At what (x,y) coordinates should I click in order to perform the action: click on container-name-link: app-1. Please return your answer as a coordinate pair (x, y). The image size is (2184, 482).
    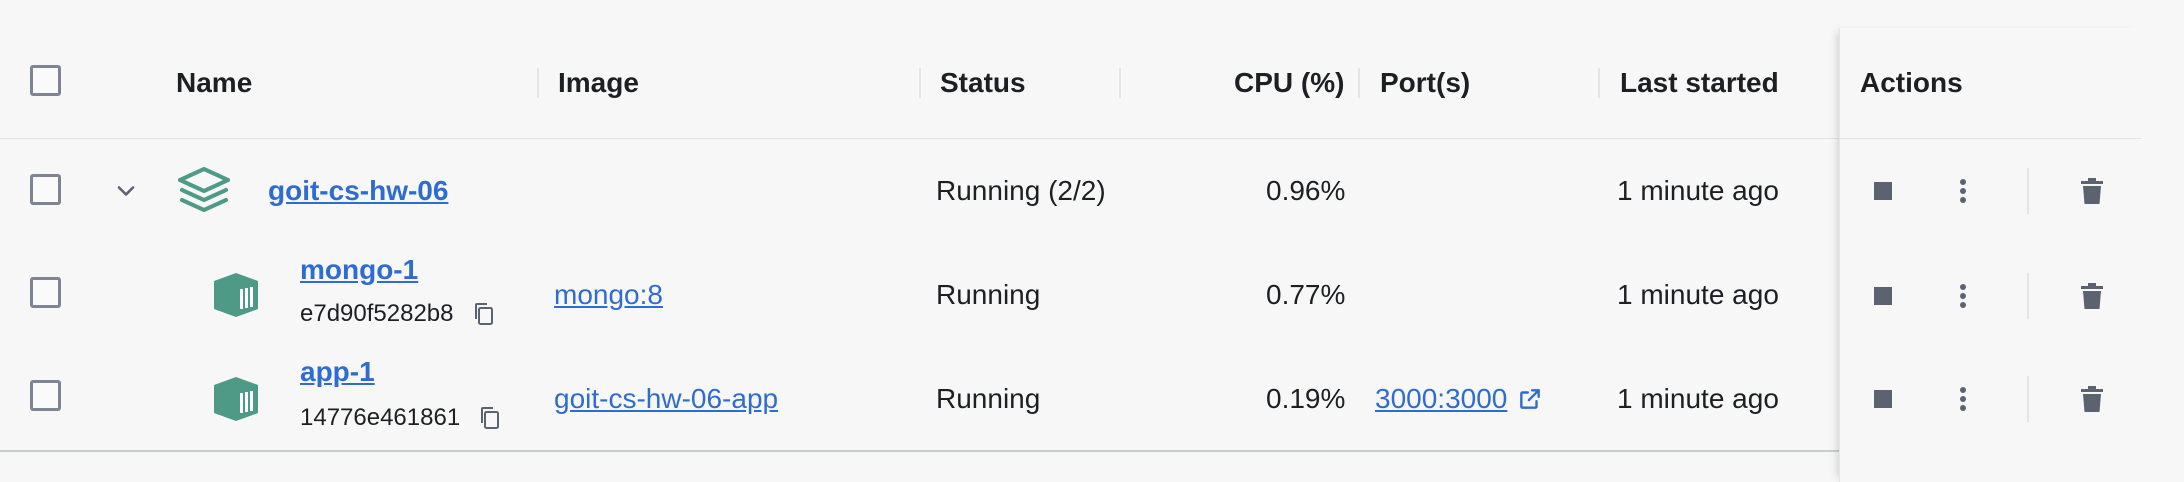
    Looking at the image, I should click on (337, 372).